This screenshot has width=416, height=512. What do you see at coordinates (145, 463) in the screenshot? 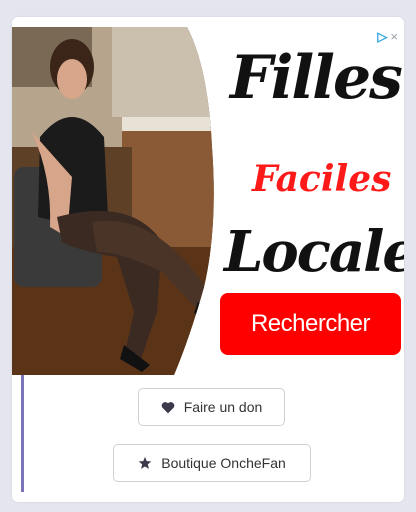
I see `star-icon` at bounding box center [145, 463].